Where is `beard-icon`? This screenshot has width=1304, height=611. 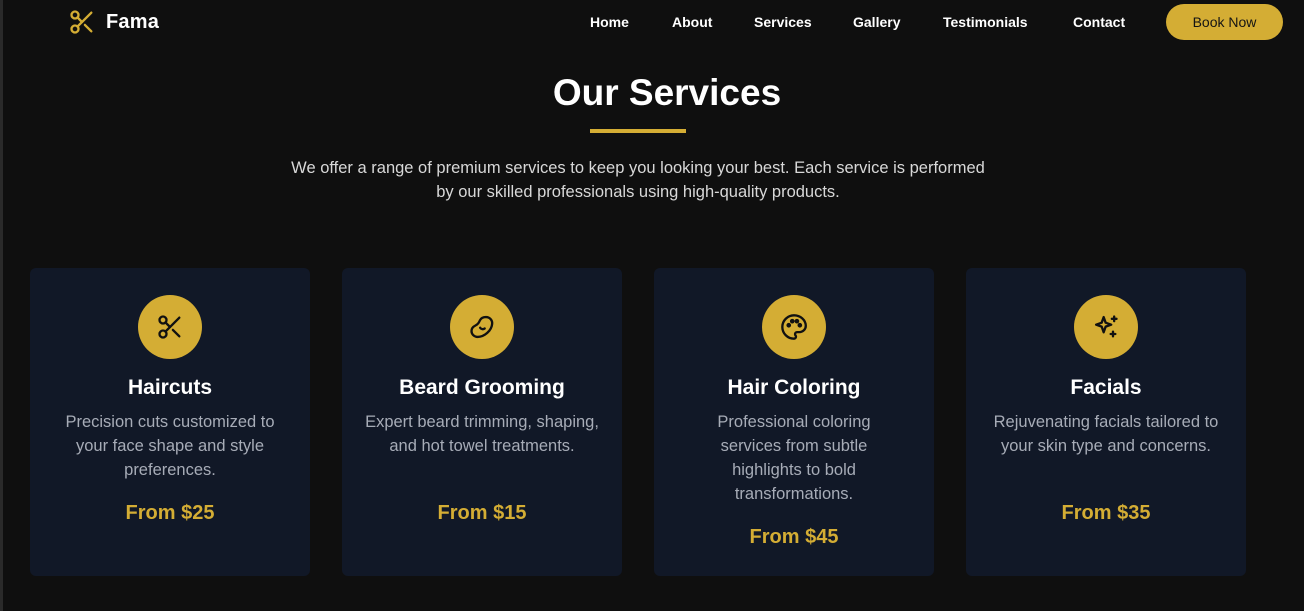 beard-icon is located at coordinates (482, 327).